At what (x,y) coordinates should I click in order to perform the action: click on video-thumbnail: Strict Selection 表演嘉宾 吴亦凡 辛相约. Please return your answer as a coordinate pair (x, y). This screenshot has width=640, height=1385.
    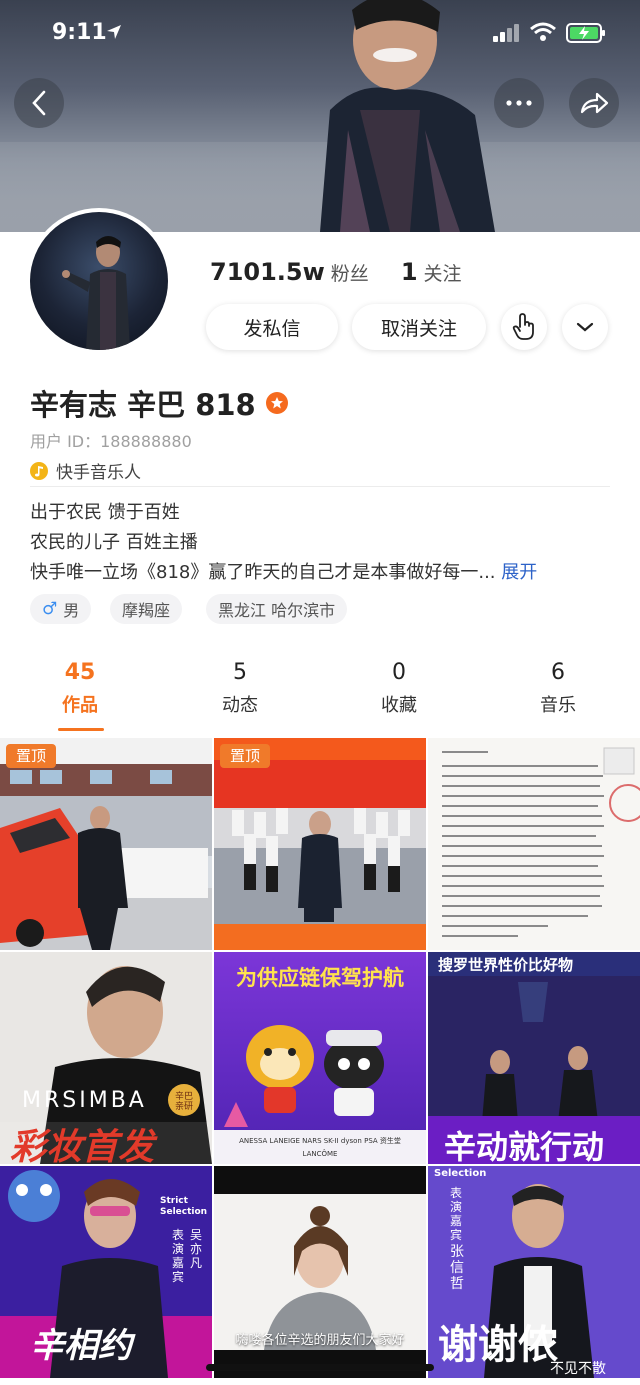
    Looking at the image, I should click on (106, 1272).